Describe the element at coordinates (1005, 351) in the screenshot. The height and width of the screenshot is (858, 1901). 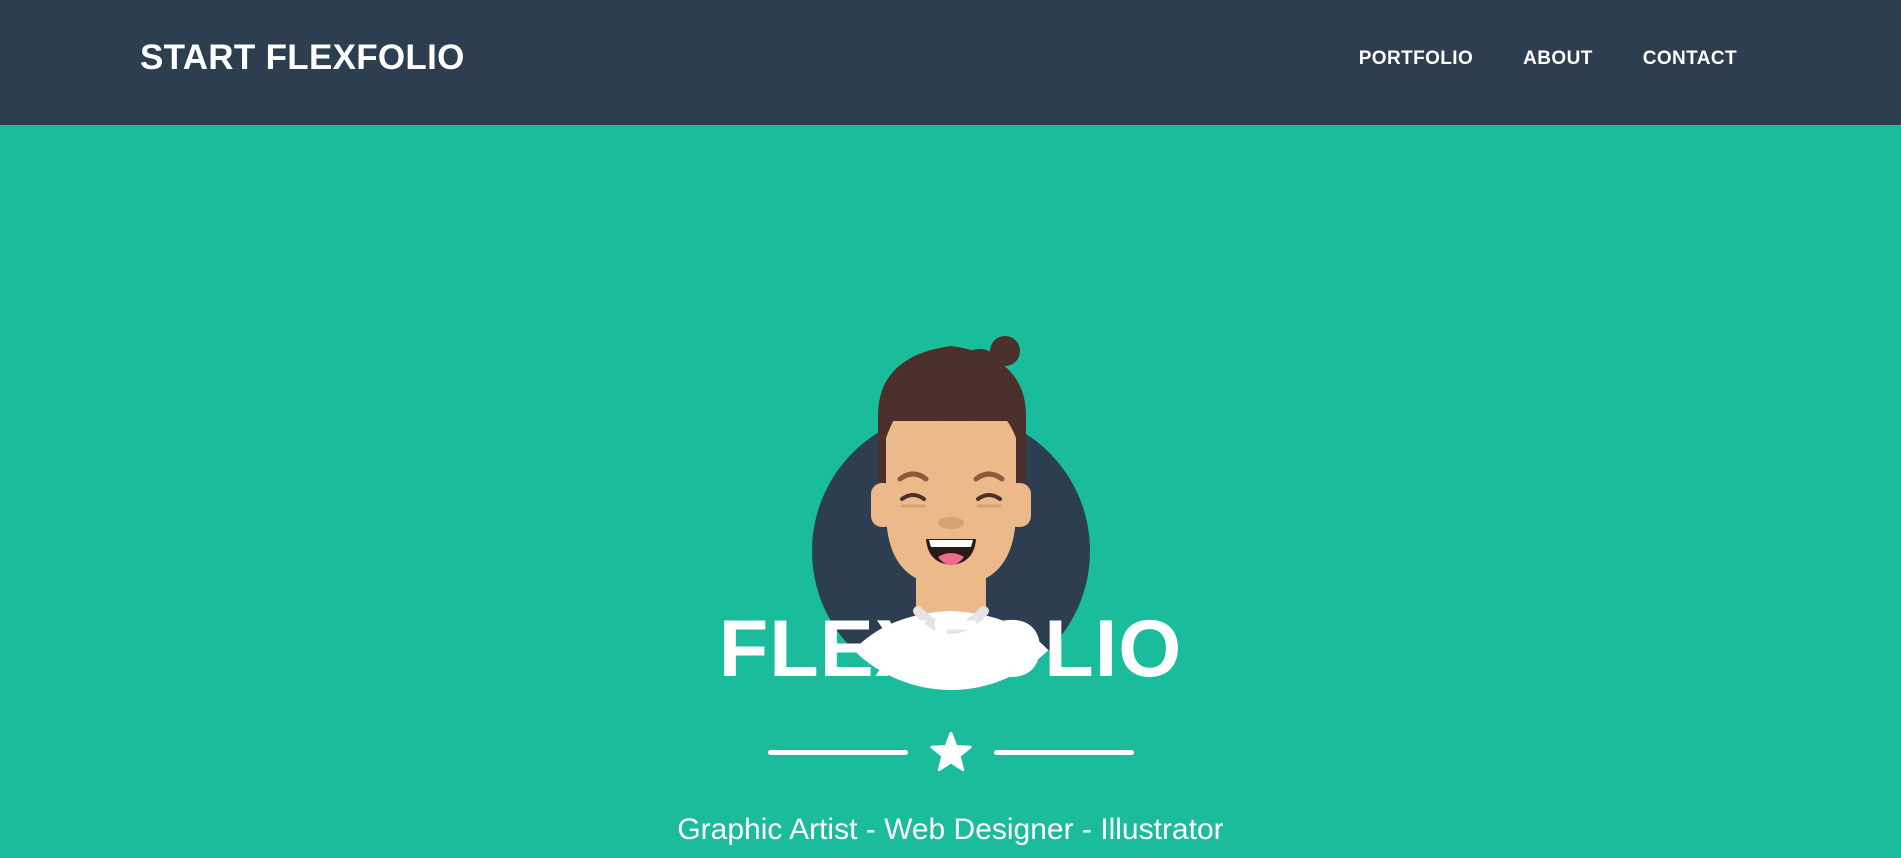
I see `hair-tuft` at that location.